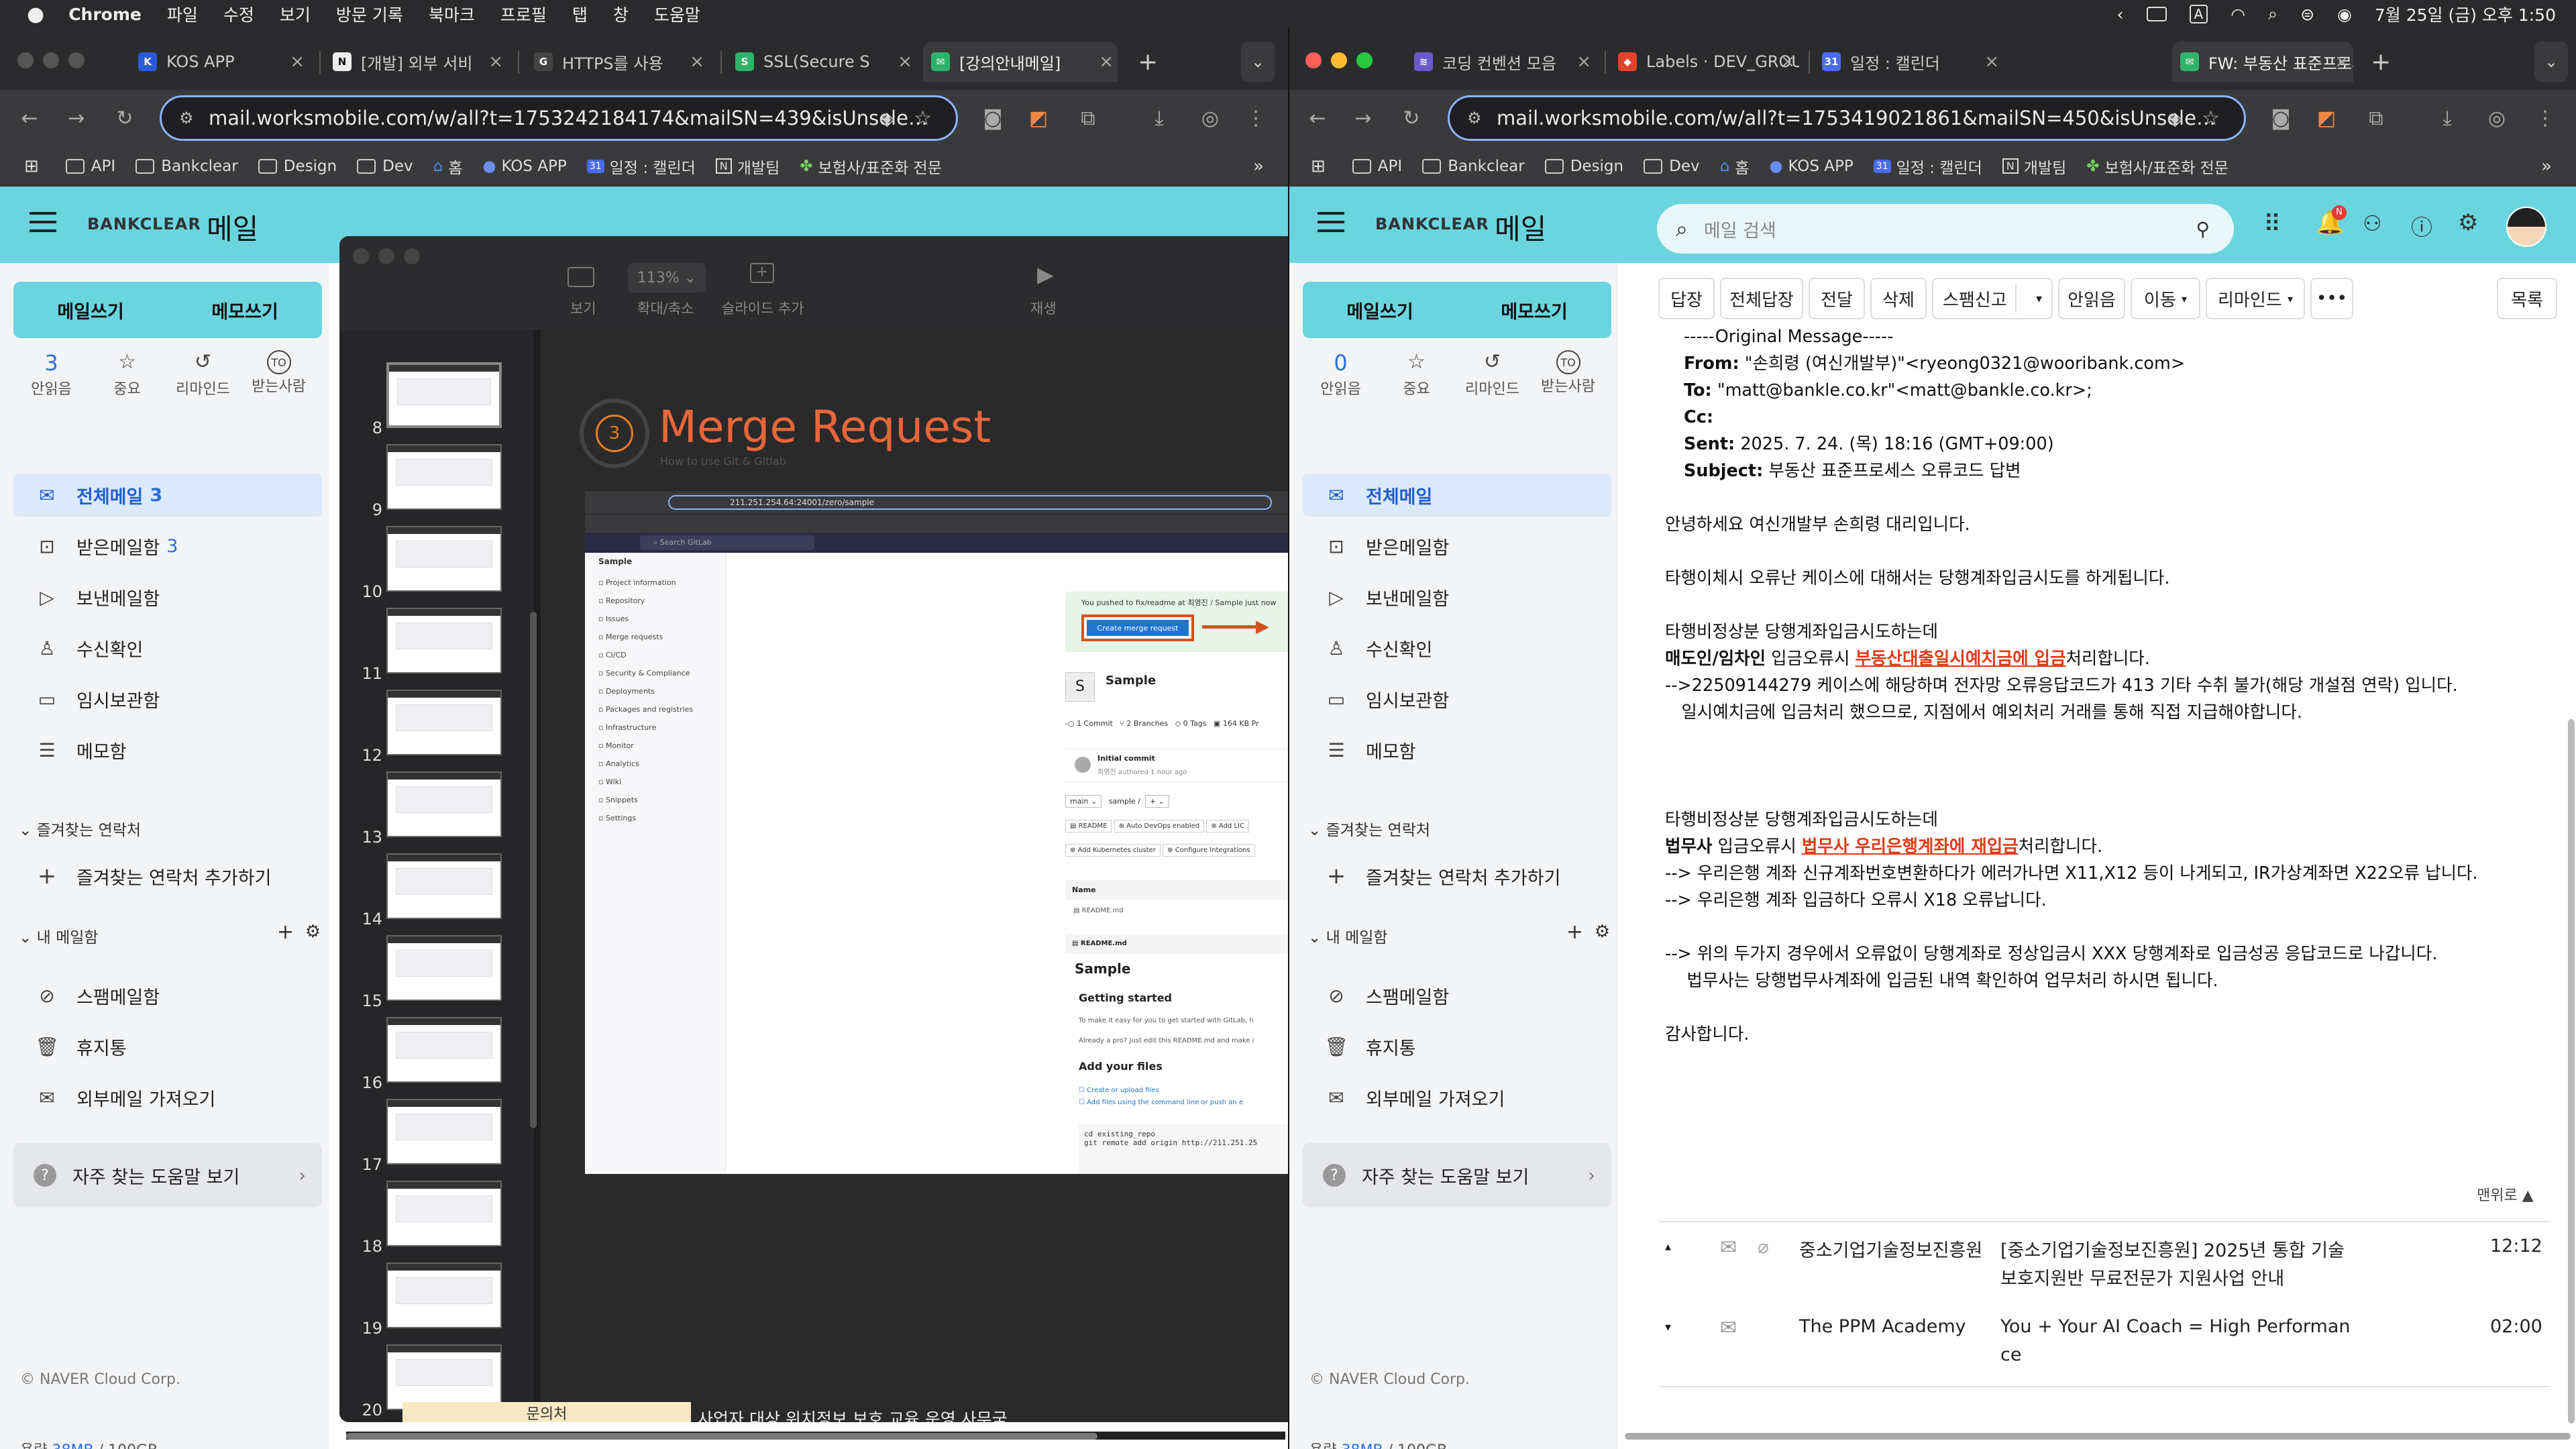 This screenshot has width=2576, height=1449. What do you see at coordinates (1672, 166) in the screenshot?
I see `bookmark-dev: Dev` at bounding box center [1672, 166].